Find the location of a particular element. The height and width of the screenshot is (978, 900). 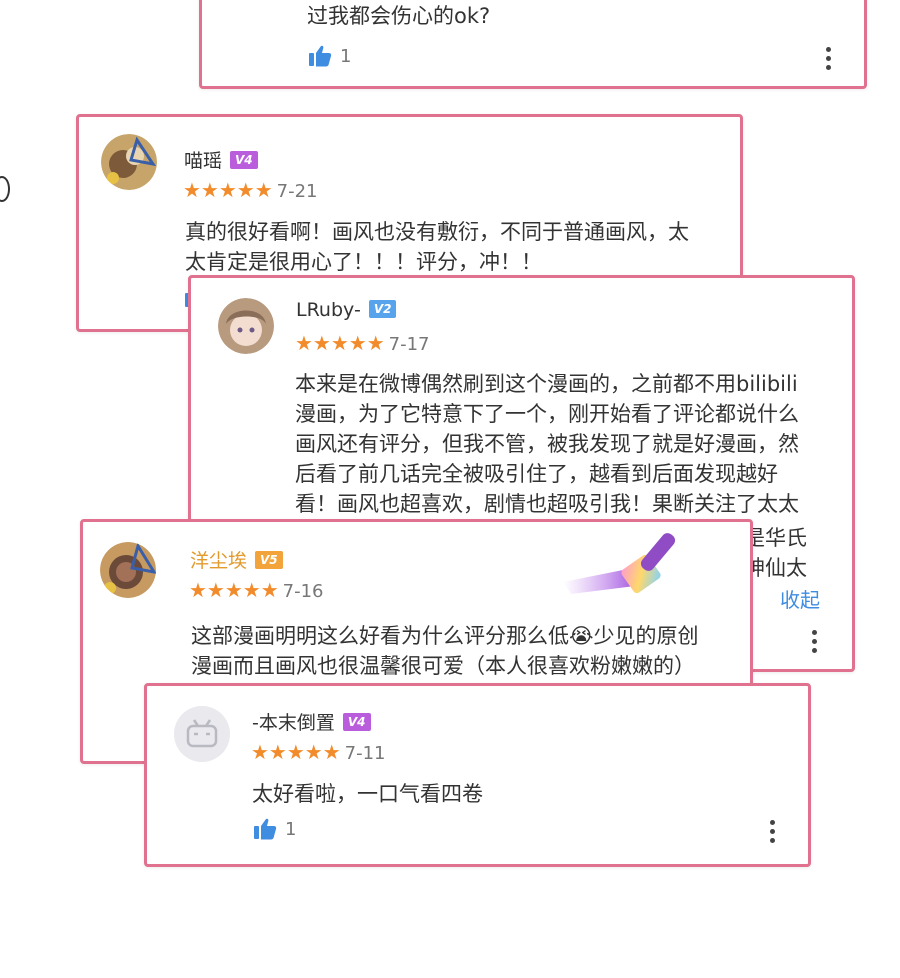

edge-fragment is located at coordinates (5, 189).